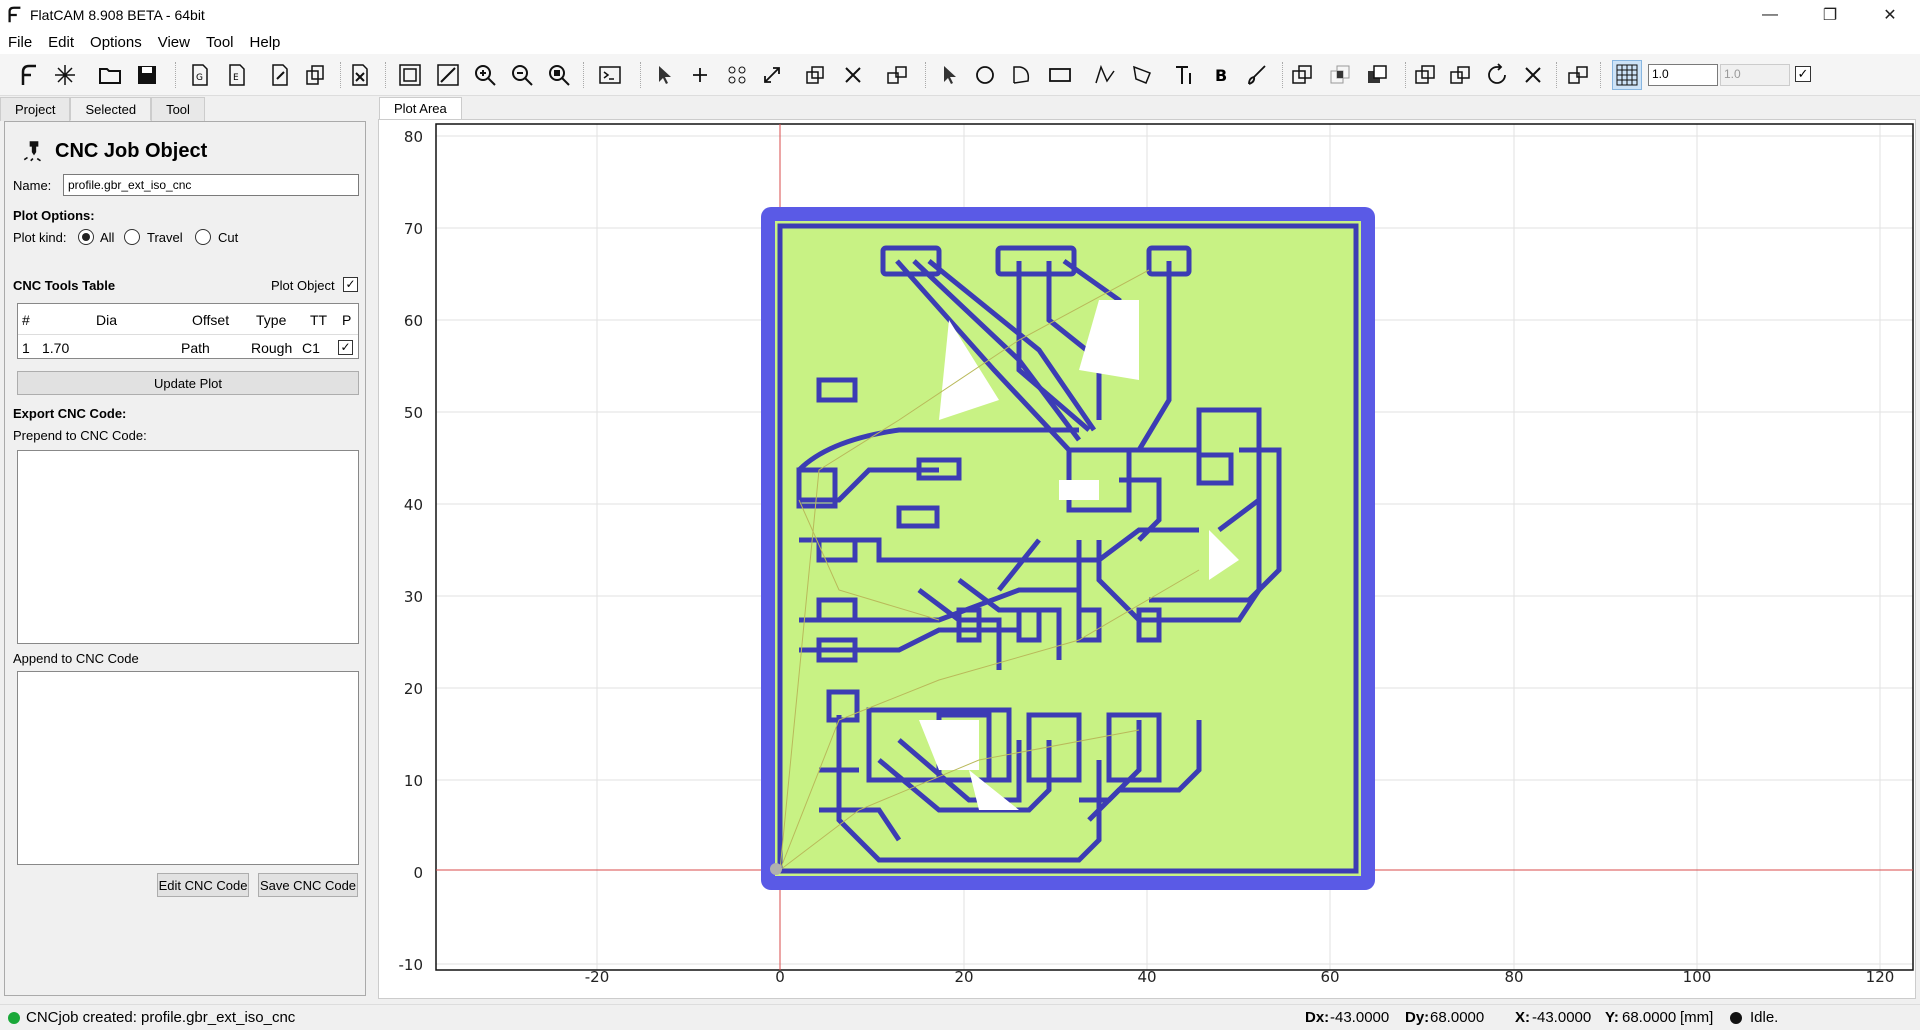 The width and height of the screenshot is (1920, 1030). I want to click on copy-drill-button, so click(815, 75).